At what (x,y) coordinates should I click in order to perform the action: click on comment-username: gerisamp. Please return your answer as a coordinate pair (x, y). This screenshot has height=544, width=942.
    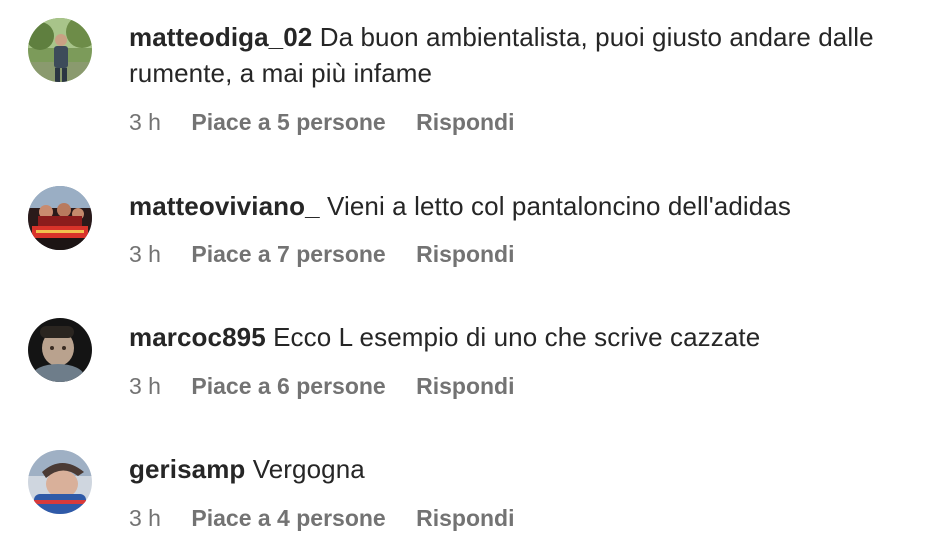
    Looking at the image, I should click on (187, 469).